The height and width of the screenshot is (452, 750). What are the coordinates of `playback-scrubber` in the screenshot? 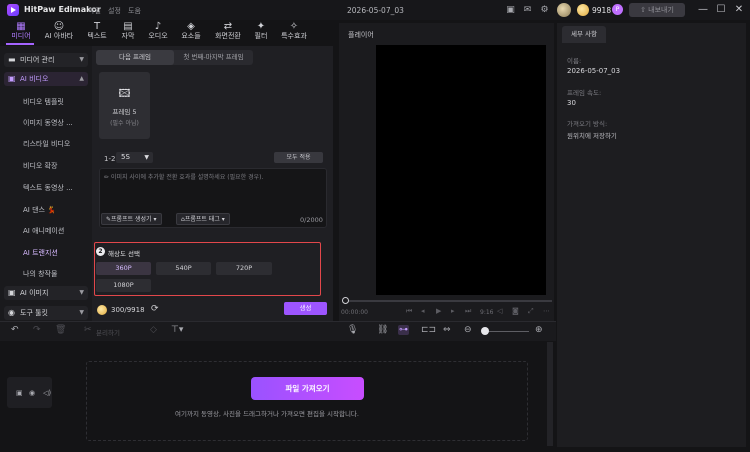 It's located at (448, 301).